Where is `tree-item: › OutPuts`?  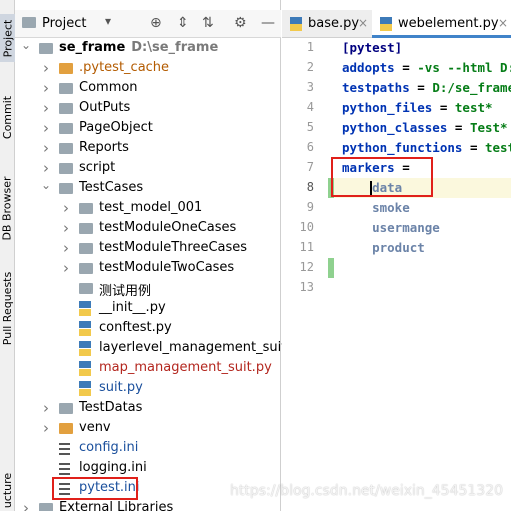 tree-item: › OutPuts is located at coordinates (148, 109).